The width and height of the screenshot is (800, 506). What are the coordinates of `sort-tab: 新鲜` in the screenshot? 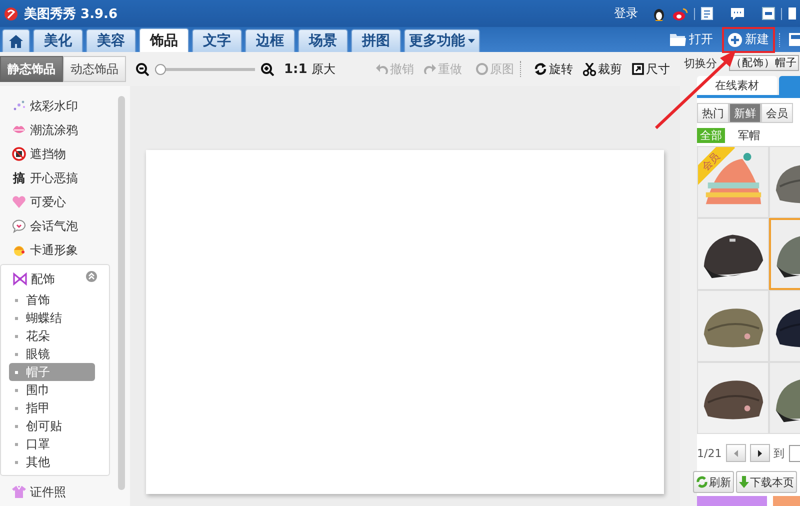 It's located at (745, 113).